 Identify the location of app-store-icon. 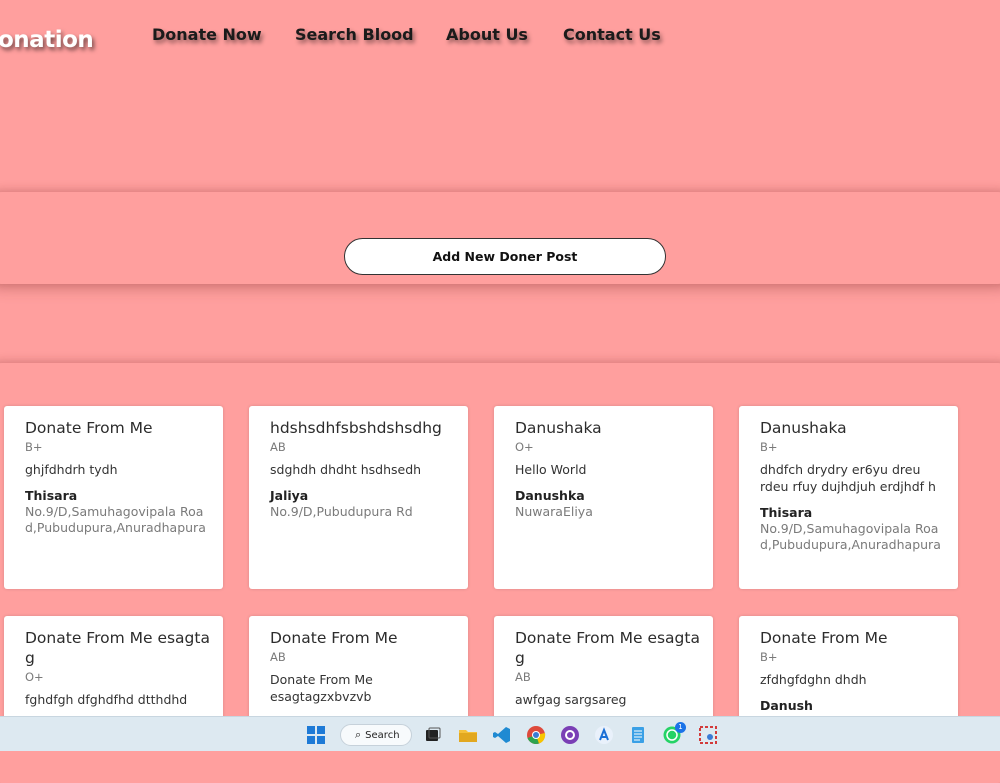
(604, 735).